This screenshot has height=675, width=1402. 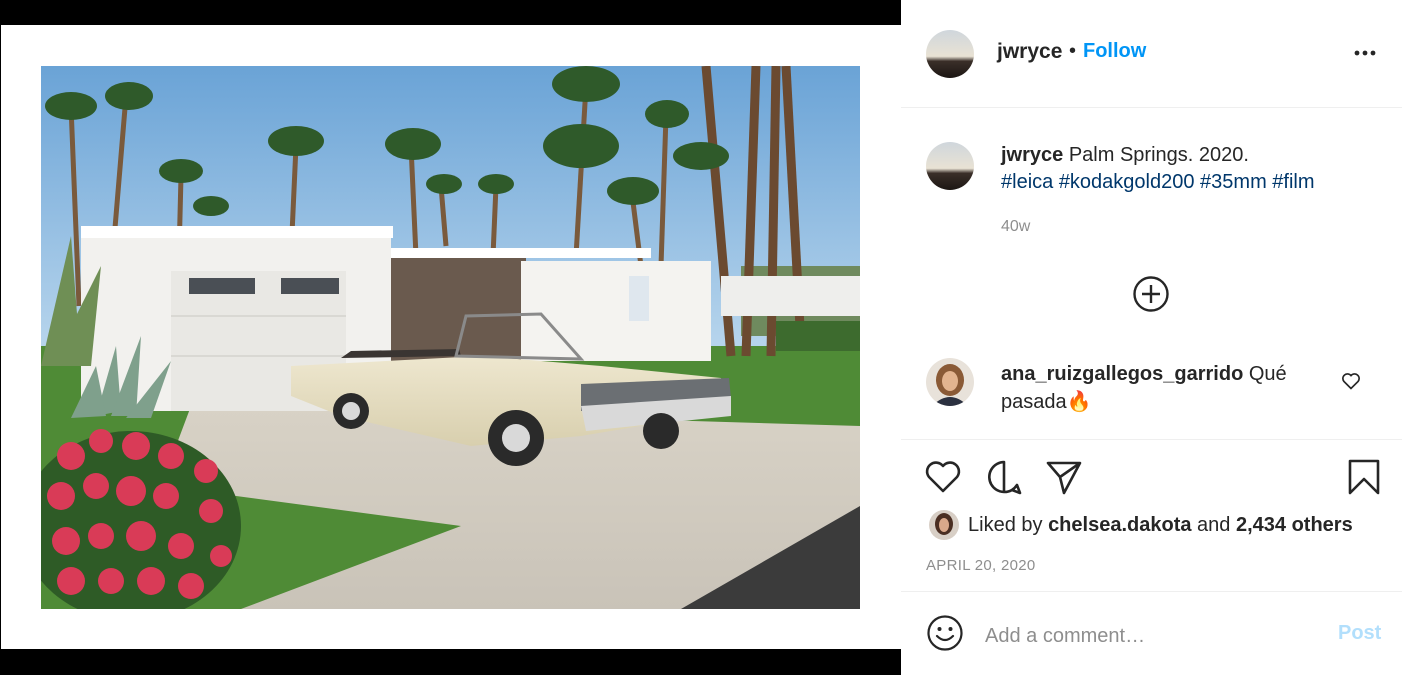 What do you see at coordinates (1005, 525) in the screenshot?
I see `likes-prefix: Liked by` at bounding box center [1005, 525].